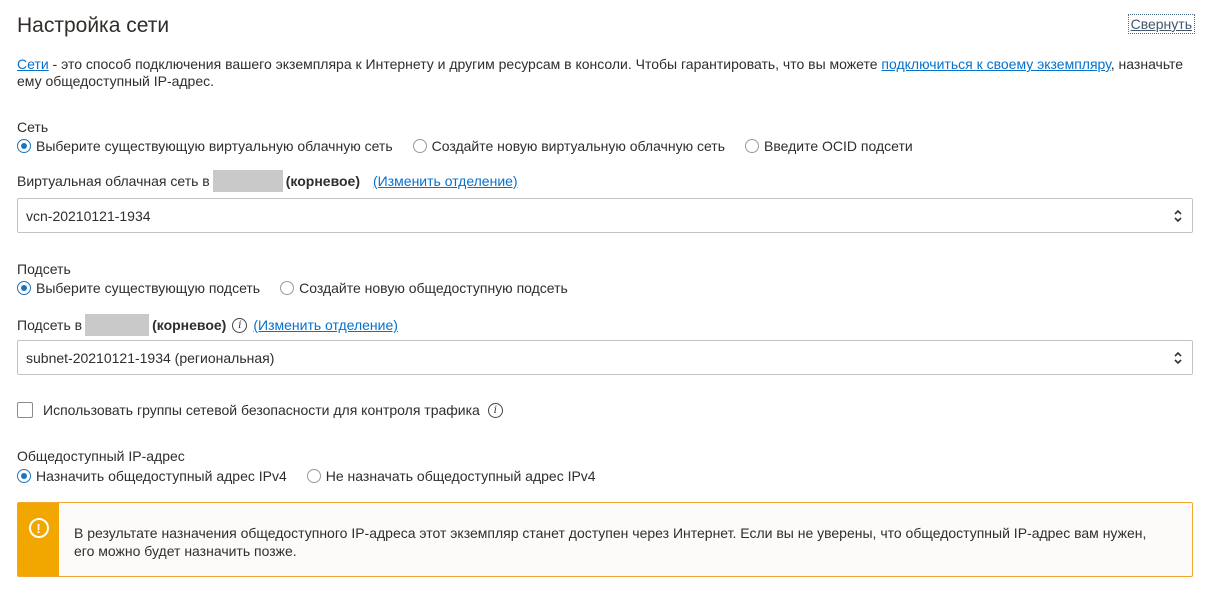  Describe the element at coordinates (838, 146) in the screenshot. I see `radio-label: Введите OCID подсети` at that location.